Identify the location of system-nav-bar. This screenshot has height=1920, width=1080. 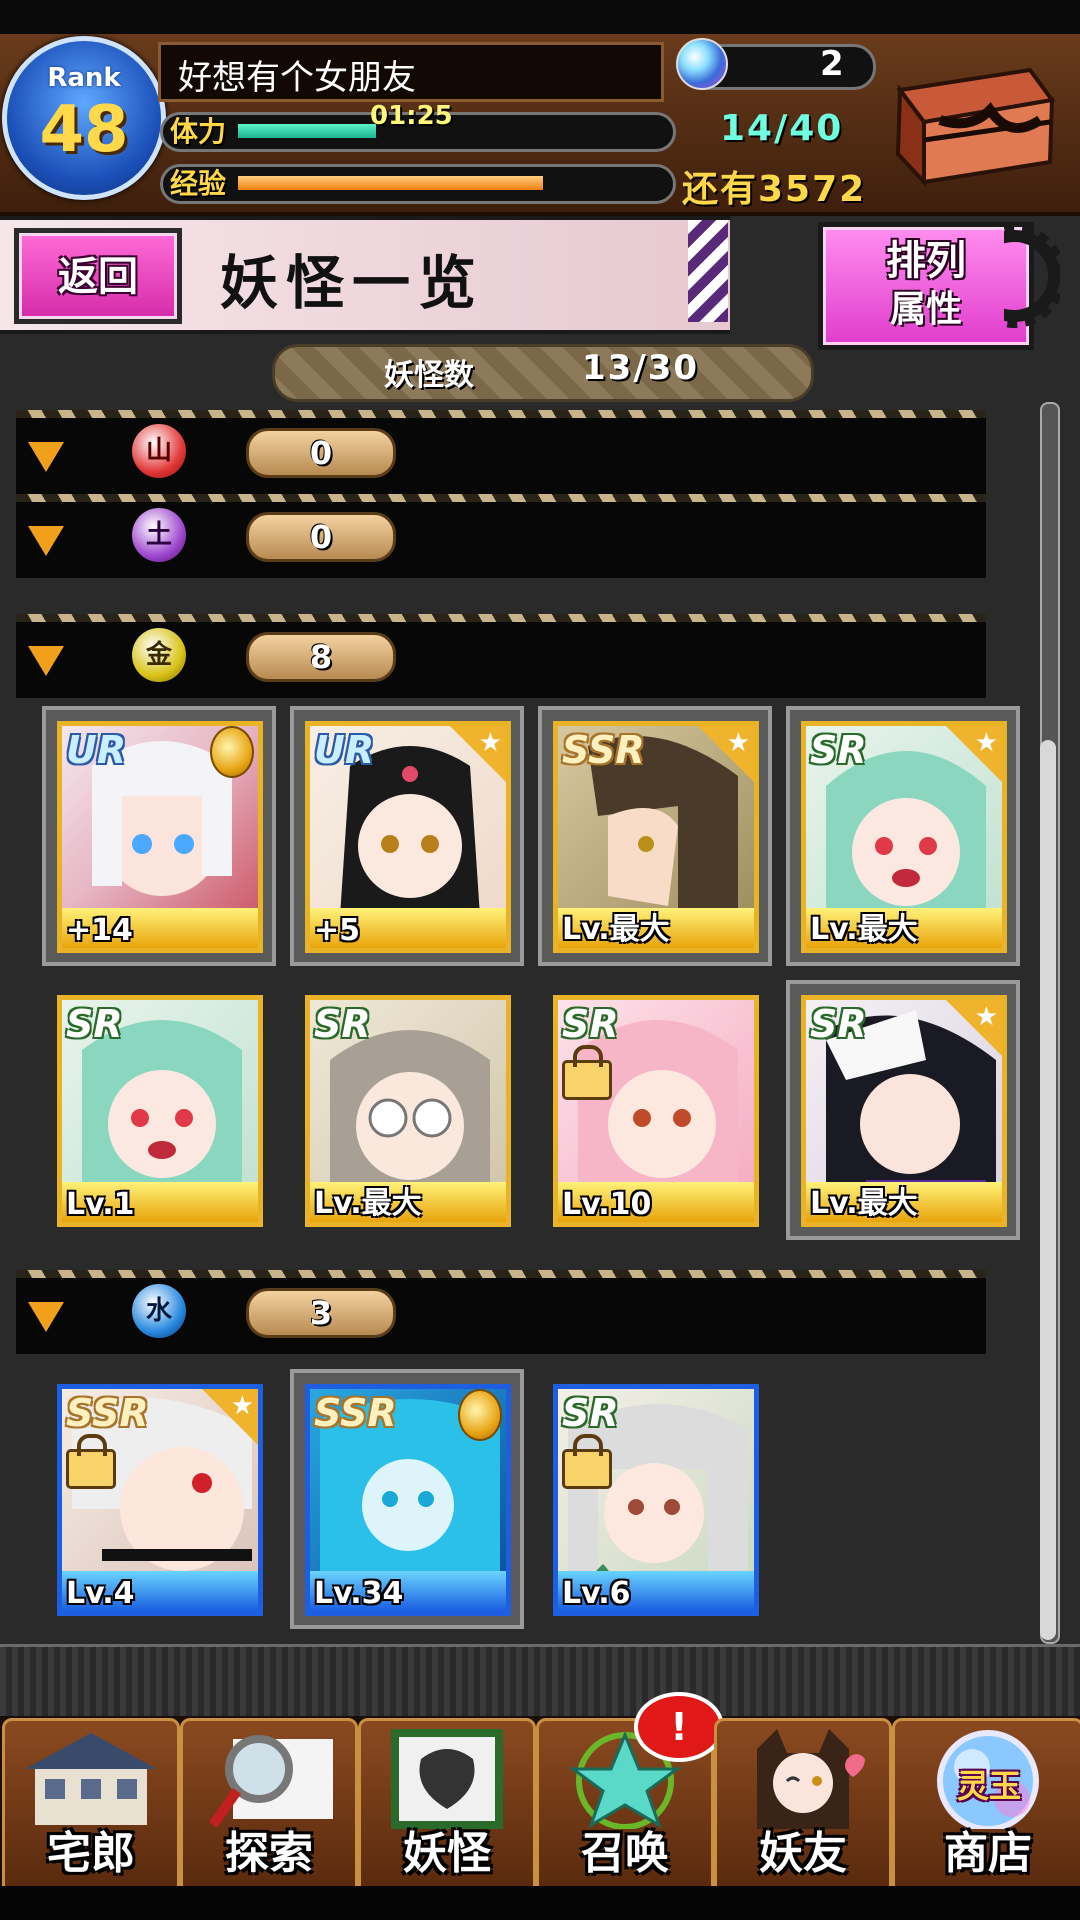
(540, 1903).